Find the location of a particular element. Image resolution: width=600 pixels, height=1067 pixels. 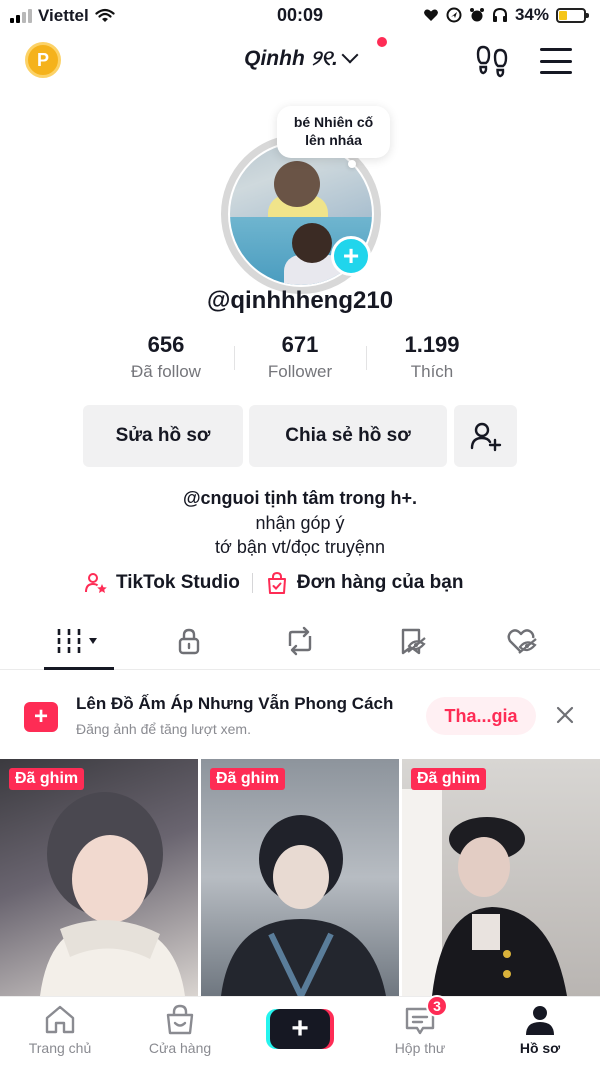

status-bar: Viettel 00:09 34% is located at coordinates (300, 16).